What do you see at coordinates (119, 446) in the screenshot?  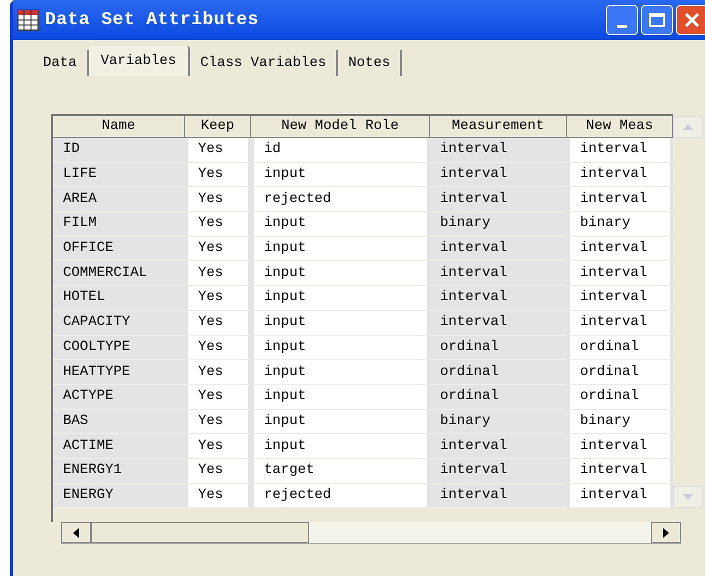 I see `table-cell: ACTIME` at bounding box center [119, 446].